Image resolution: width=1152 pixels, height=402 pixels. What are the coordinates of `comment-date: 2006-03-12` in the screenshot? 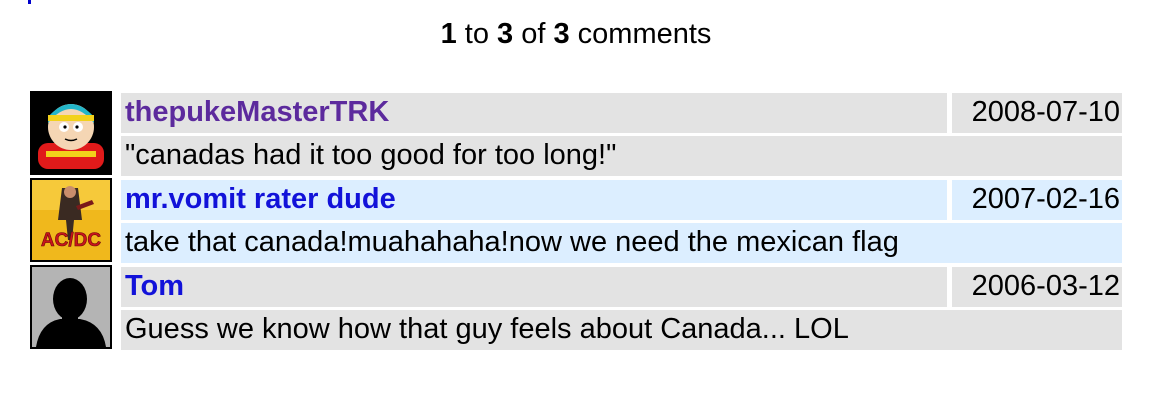 It's located at (1037, 287).